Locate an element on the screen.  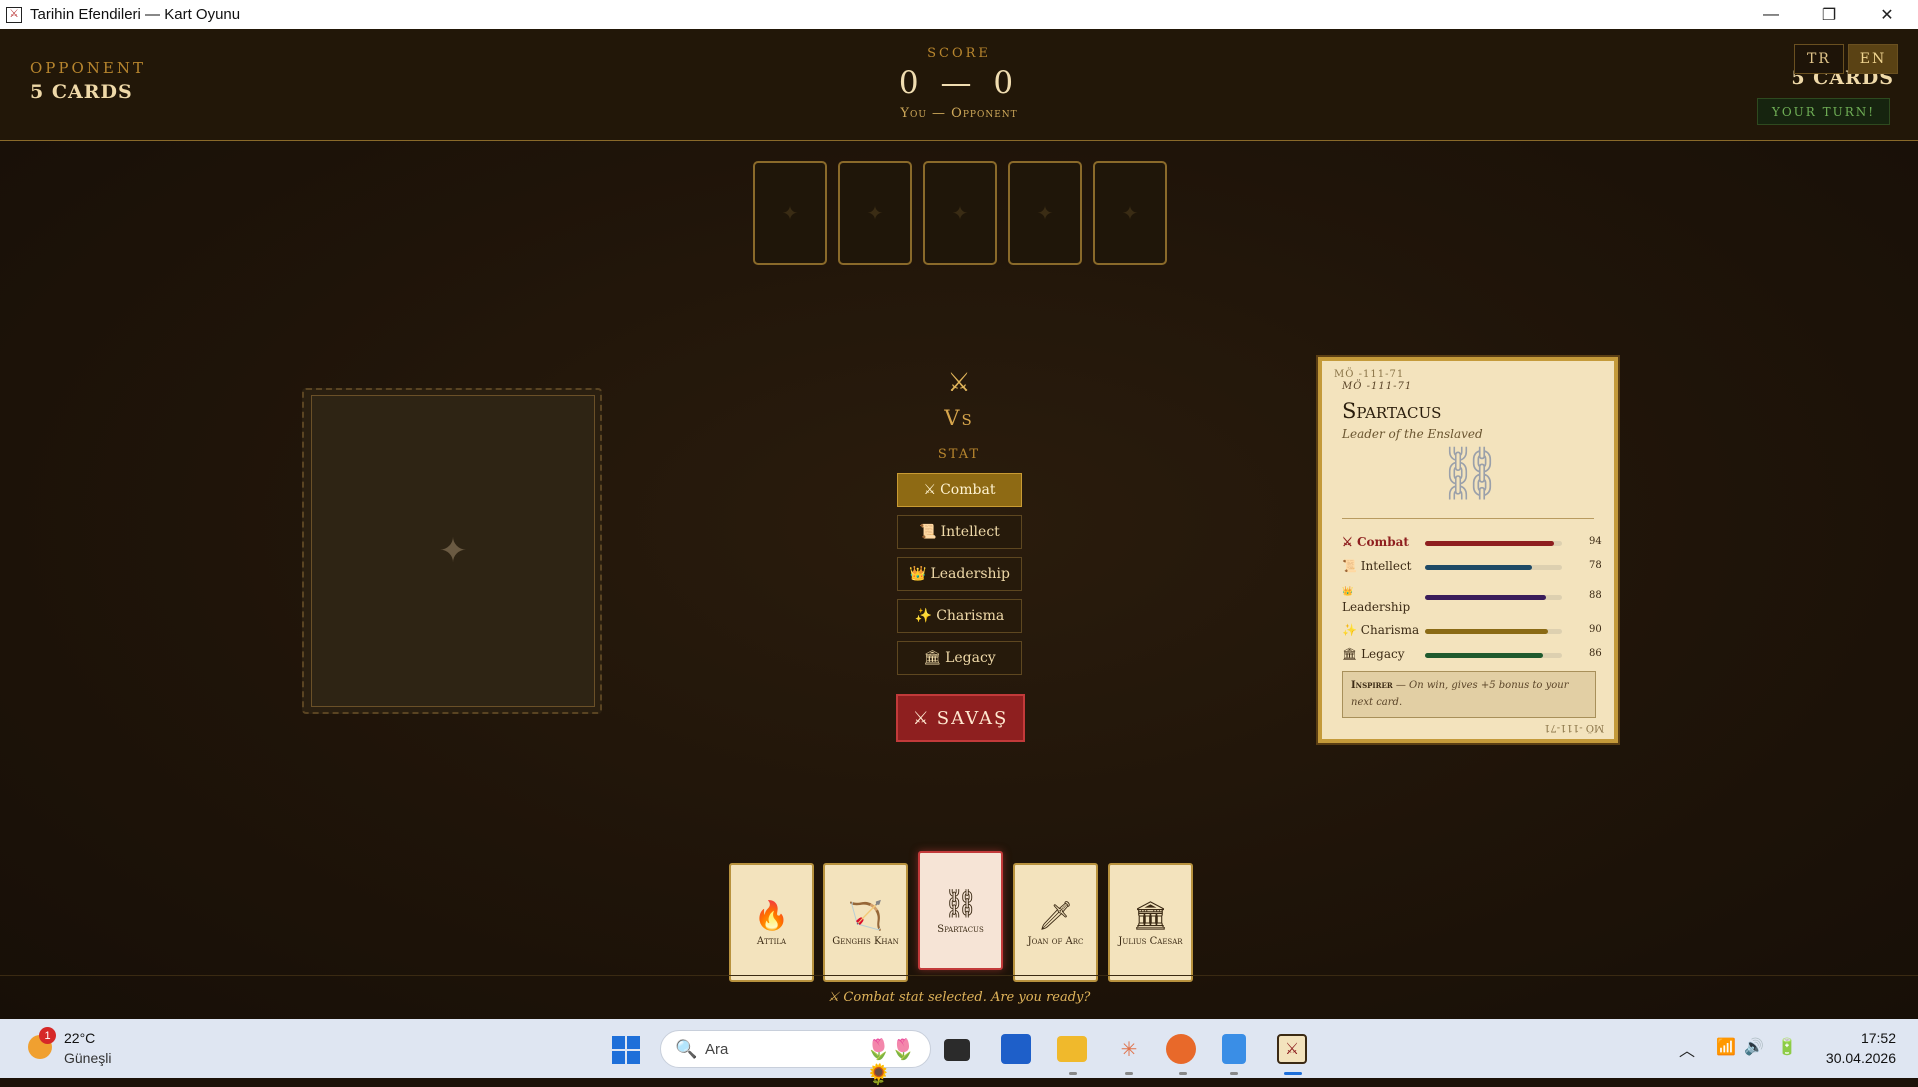
opponent-card-slot: ✦ is located at coordinates (452, 551).